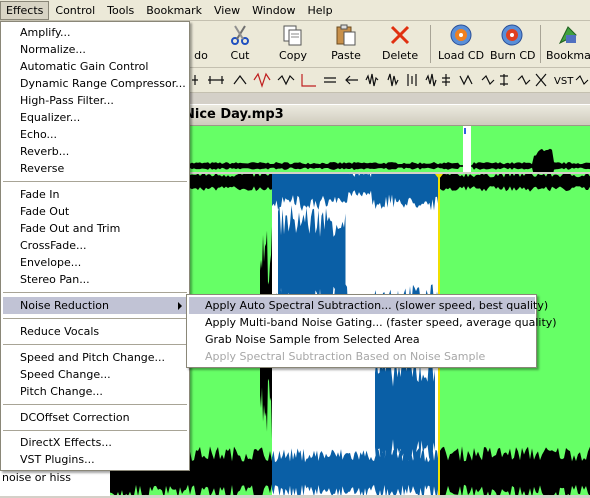 The width and height of the screenshot is (590, 498). What do you see at coordinates (400, 35) in the screenshot?
I see `delete-x-icon` at bounding box center [400, 35].